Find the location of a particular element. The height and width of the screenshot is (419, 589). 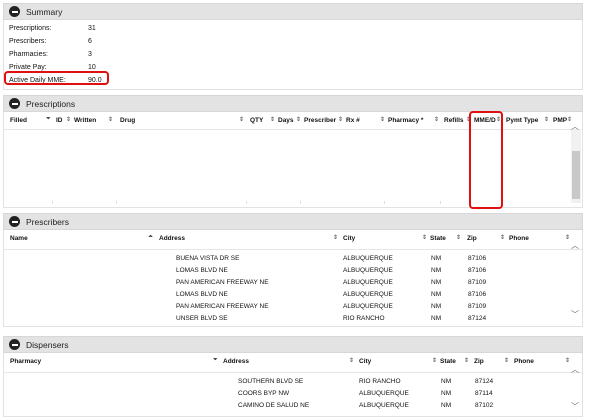

col-prescriber: Prescriber is located at coordinates (320, 120).